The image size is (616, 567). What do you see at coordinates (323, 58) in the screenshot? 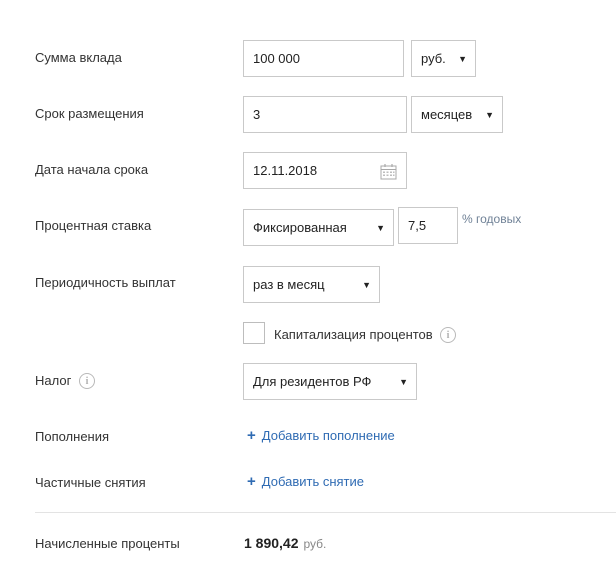
I see `amount-input: 100 000` at bounding box center [323, 58].